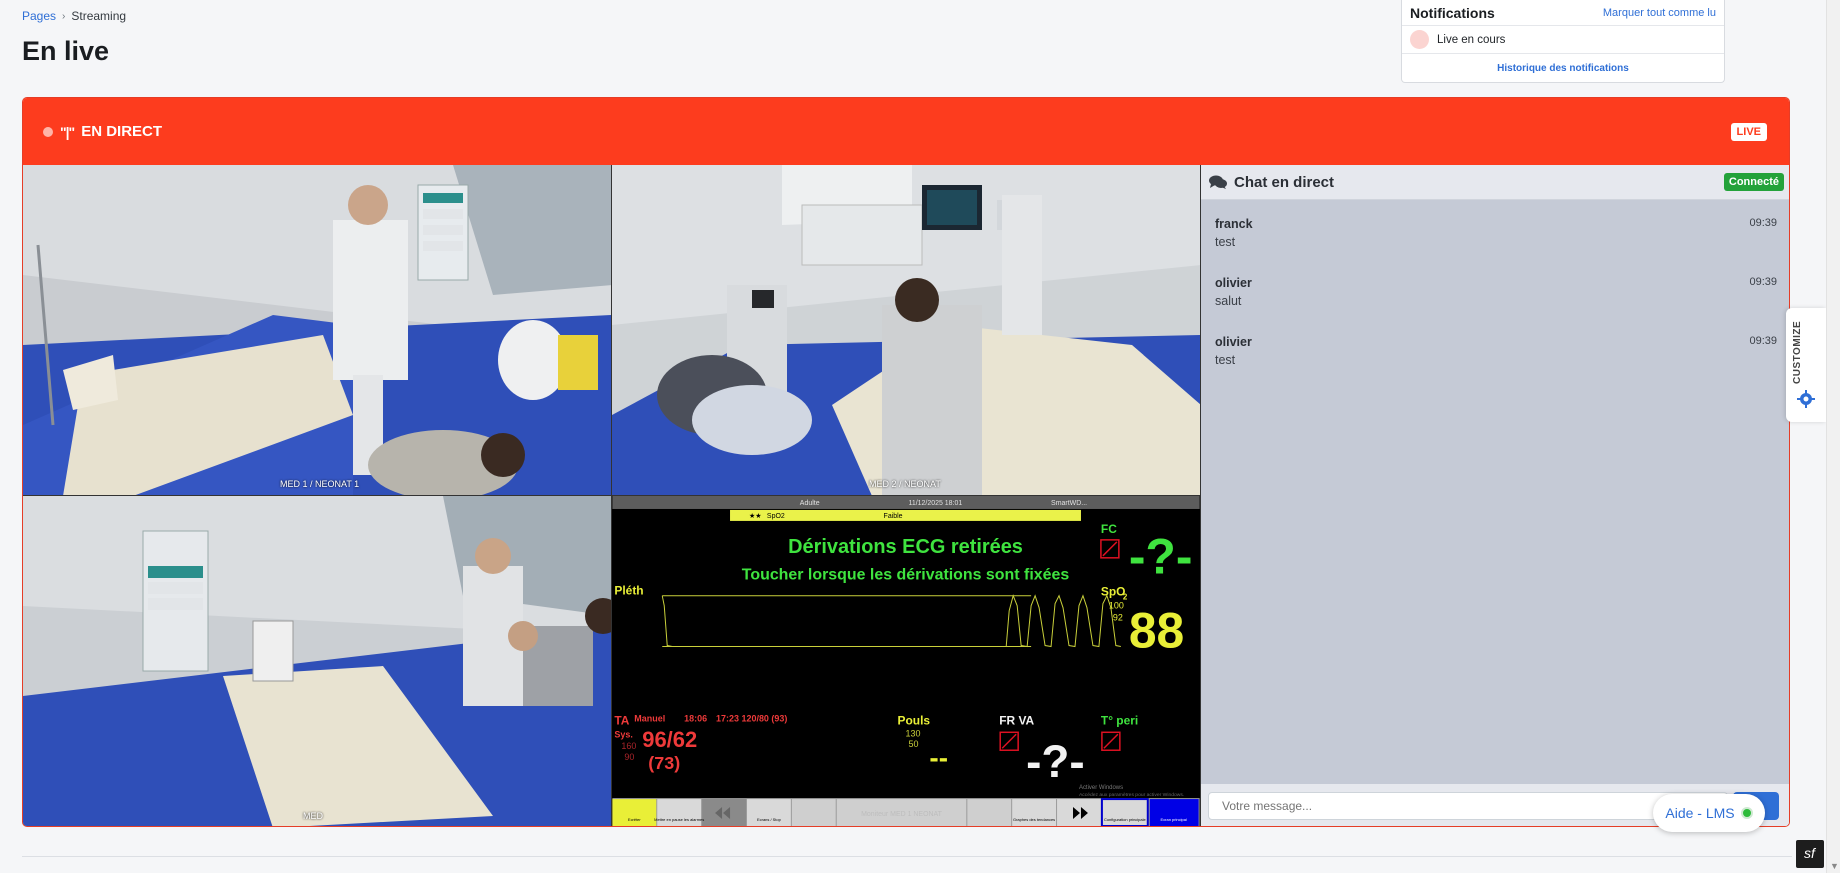 This screenshot has width=1840, height=873. Describe the element at coordinates (1563, 68) in the screenshot. I see `notification-history-link: Historique des notifications` at that location.